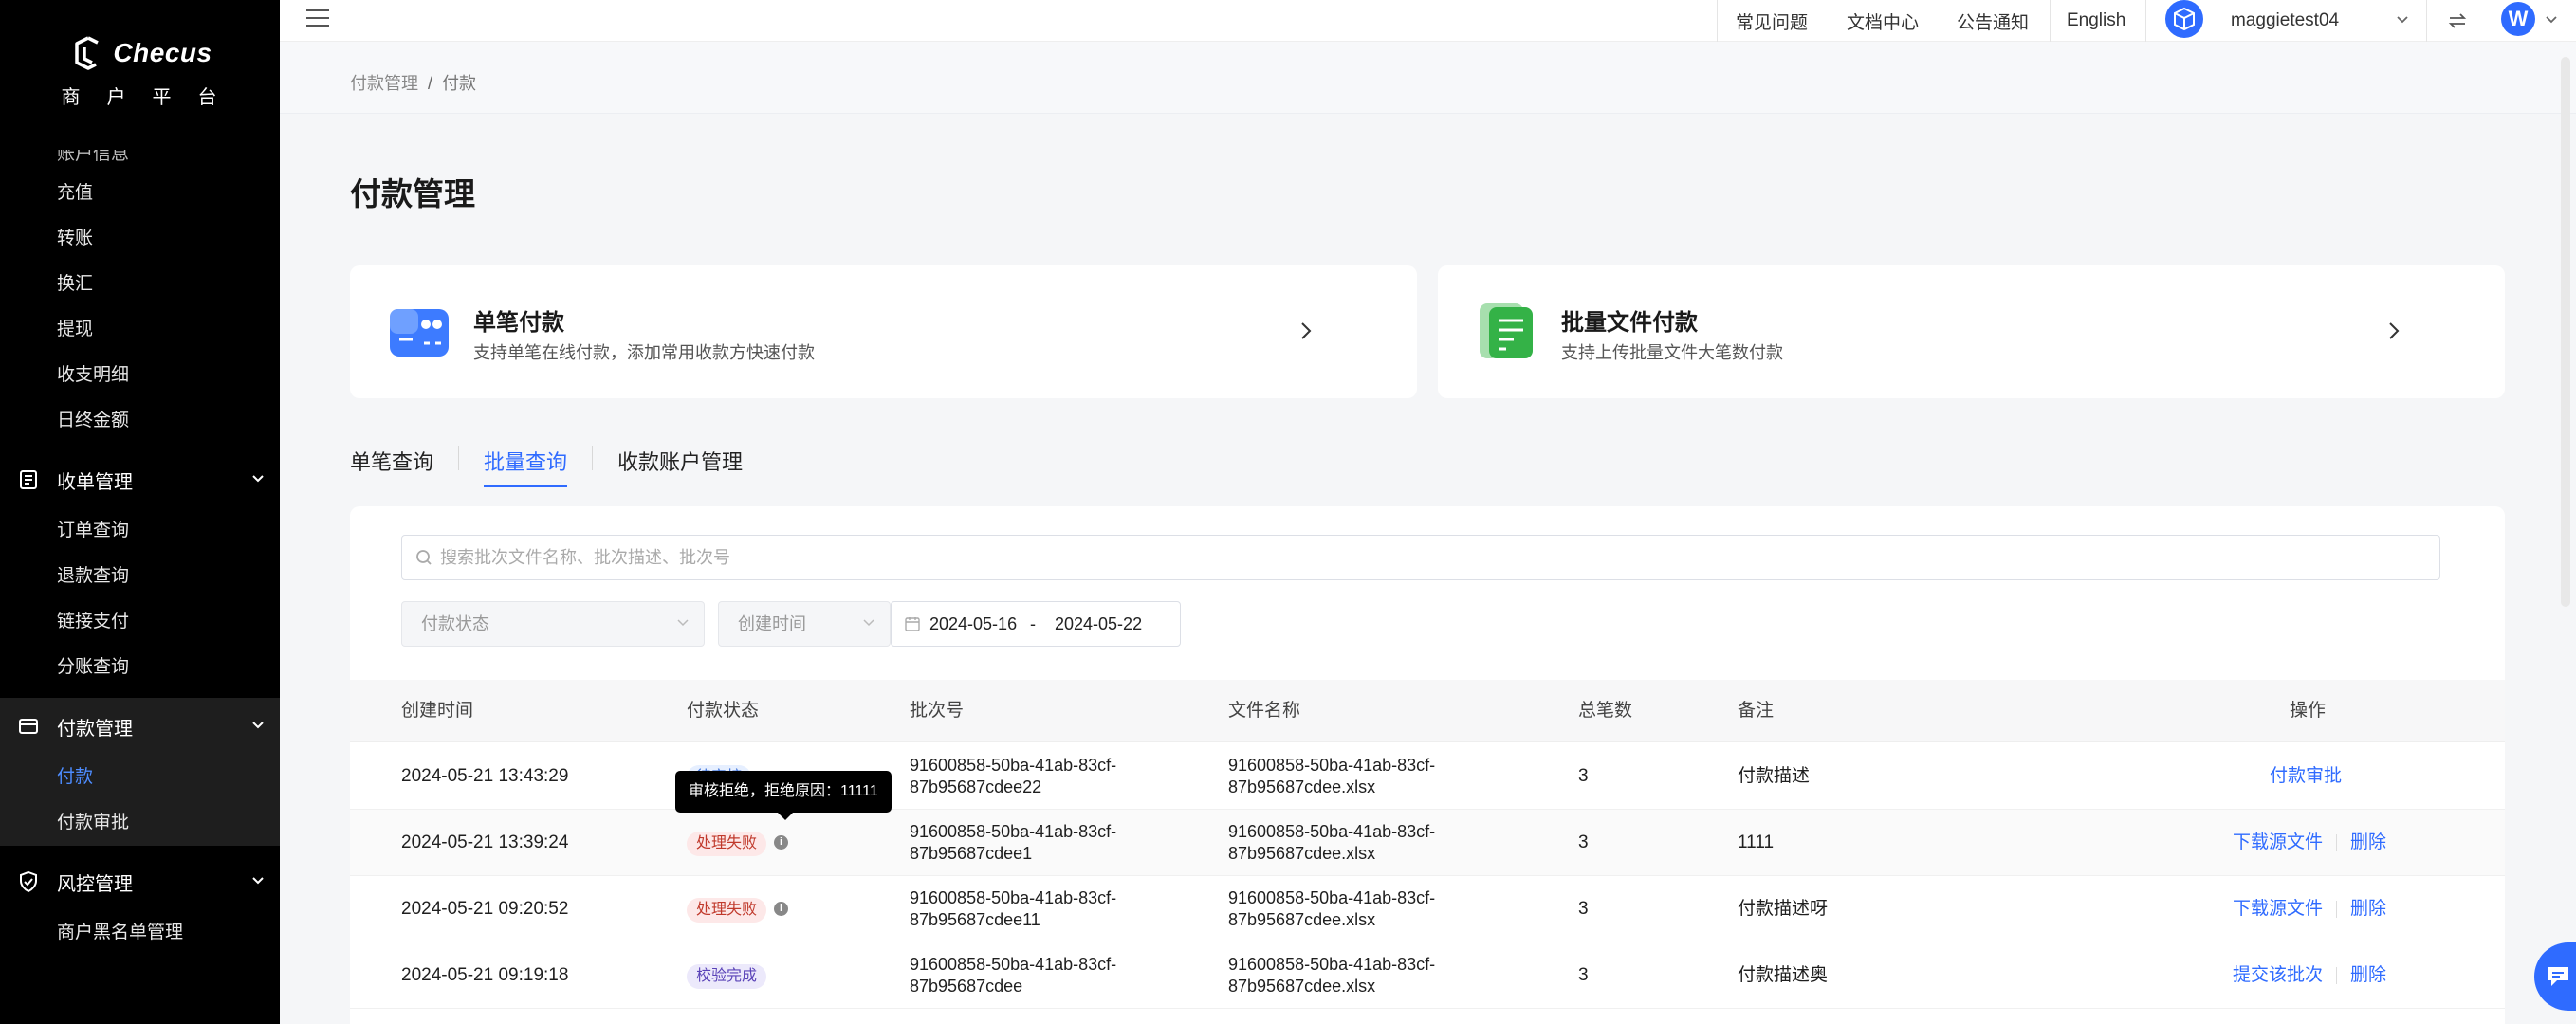 Image resolution: width=2576 pixels, height=1024 pixels. What do you see at coordinates (1774, 776) in the screenshot?
I see `cell-note: 付款描述` at bounding box center [1774, 776].